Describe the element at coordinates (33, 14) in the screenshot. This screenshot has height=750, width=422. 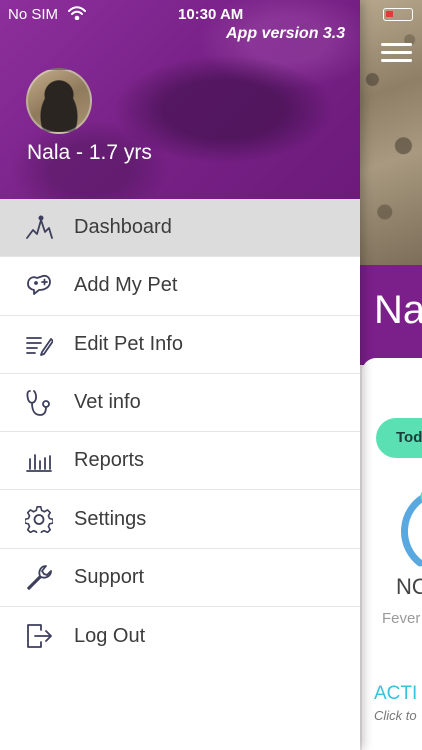
I see `carrier-label: No SIM` at that location.